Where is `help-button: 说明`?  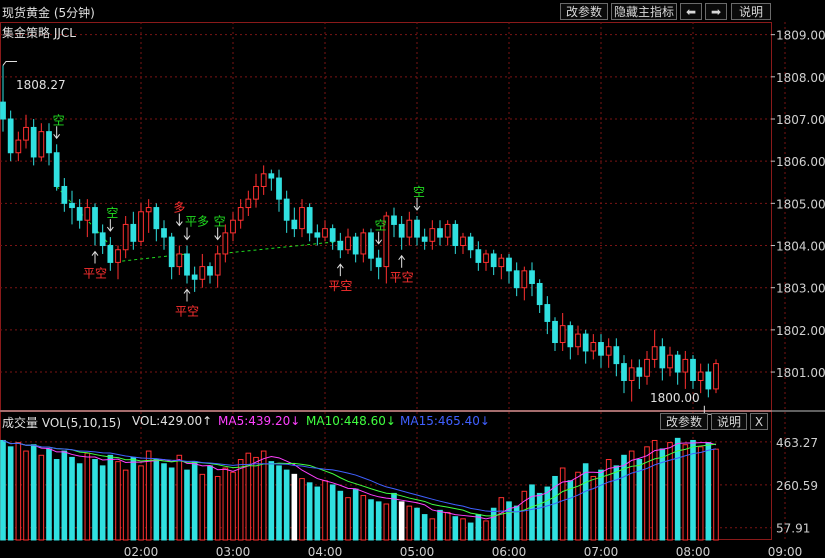 help-button: 说明 is located at coordinates (751, 11).